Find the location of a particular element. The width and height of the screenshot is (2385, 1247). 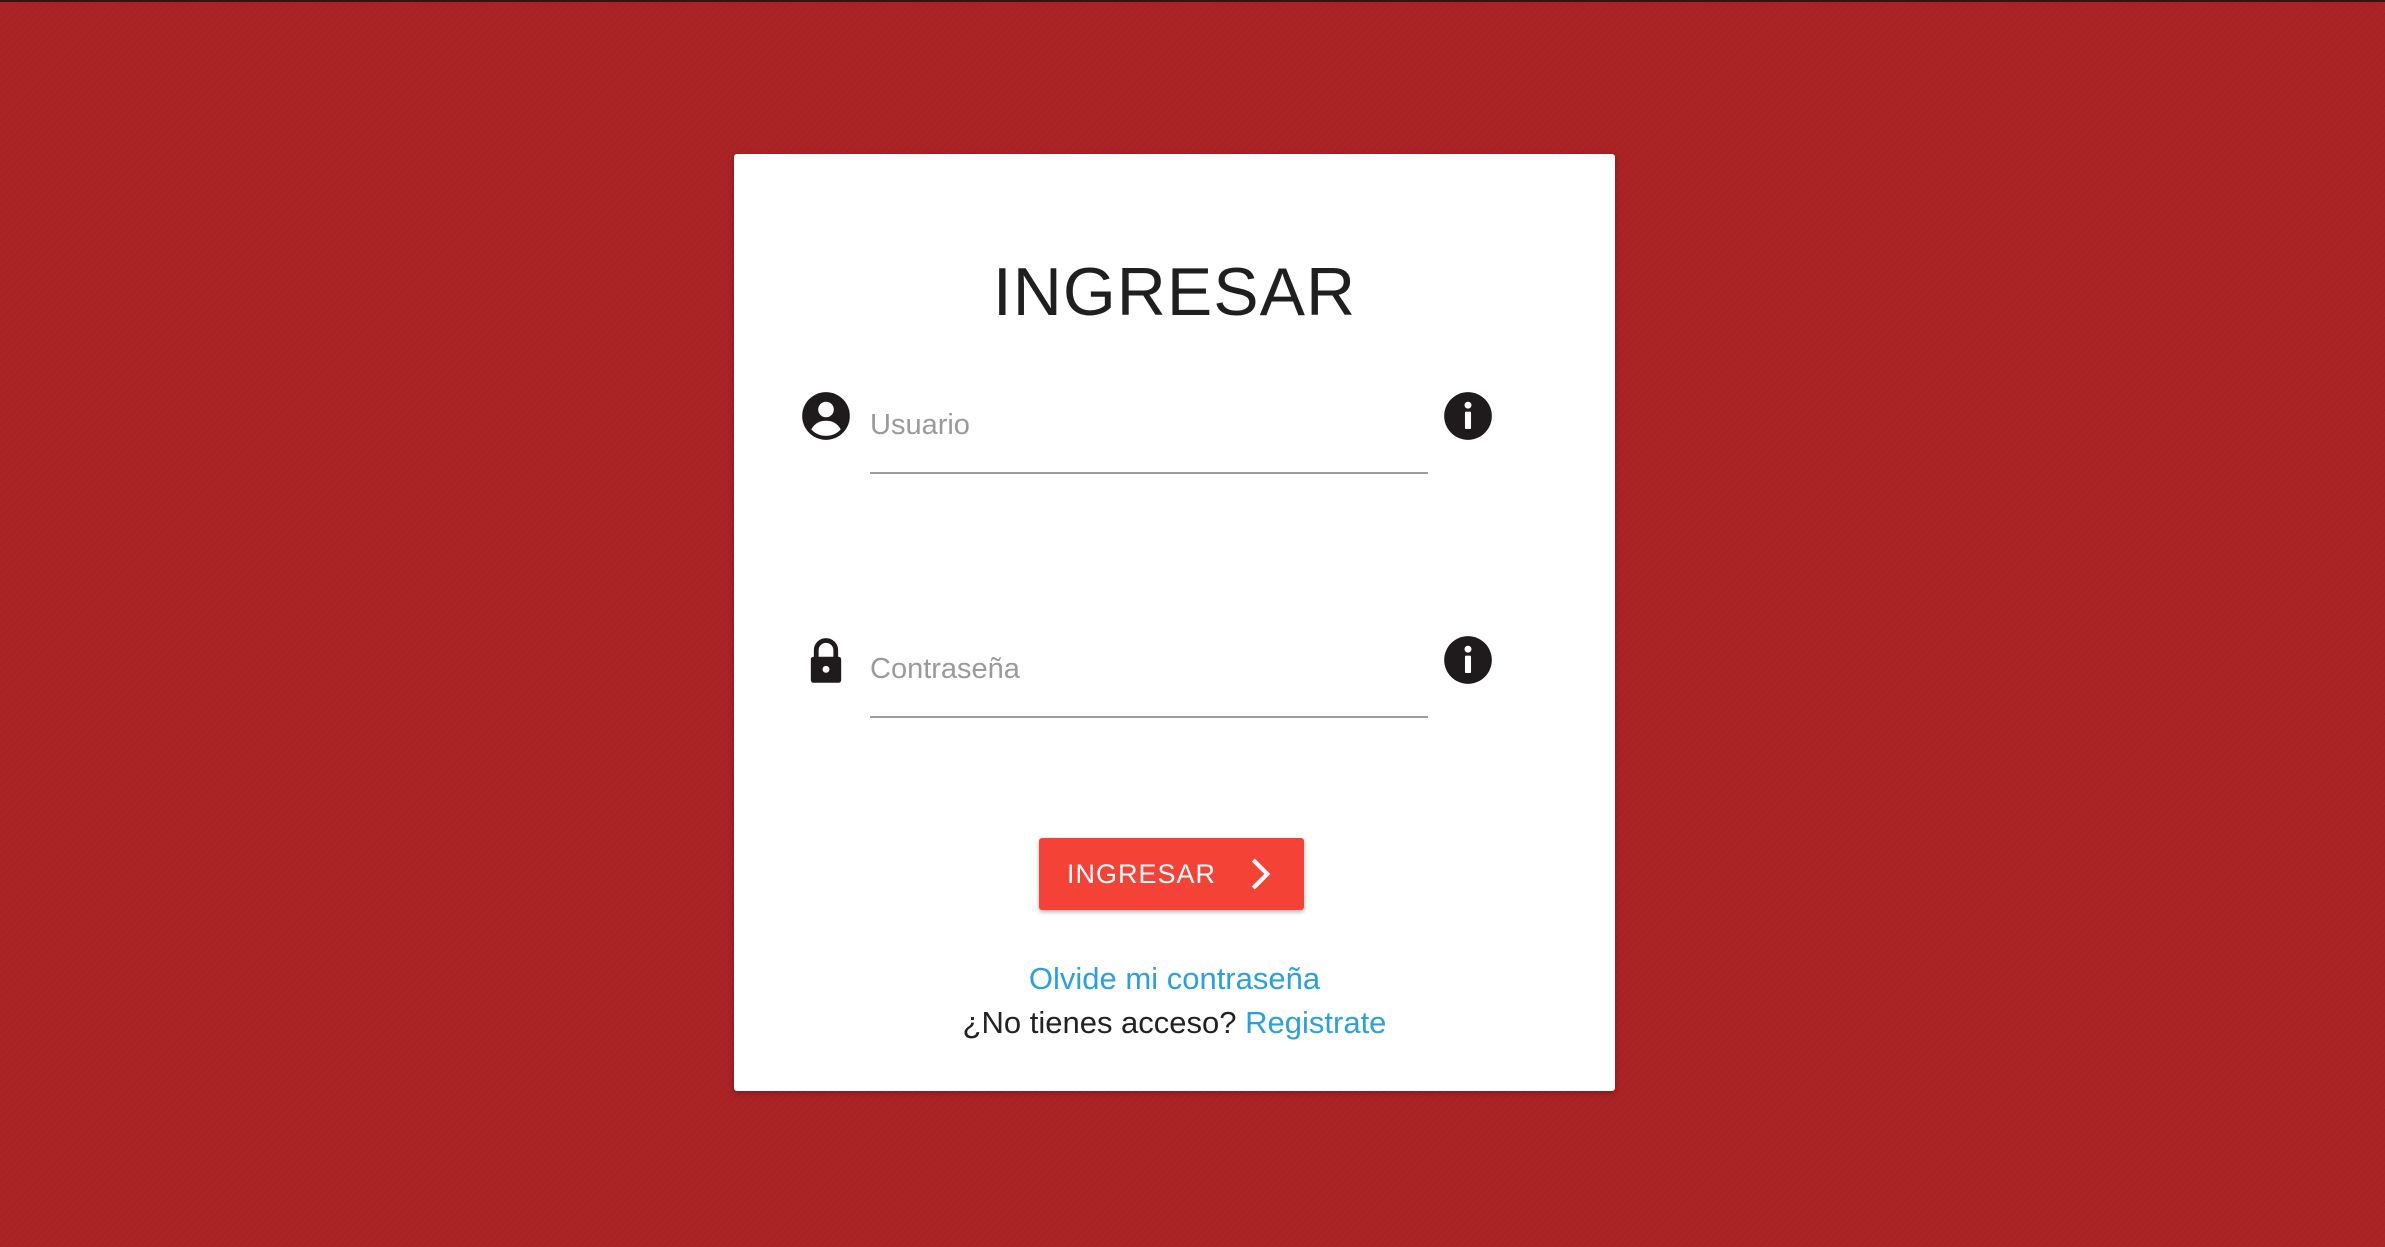

password-field-wrapper is located at coordinates (1149, 676).